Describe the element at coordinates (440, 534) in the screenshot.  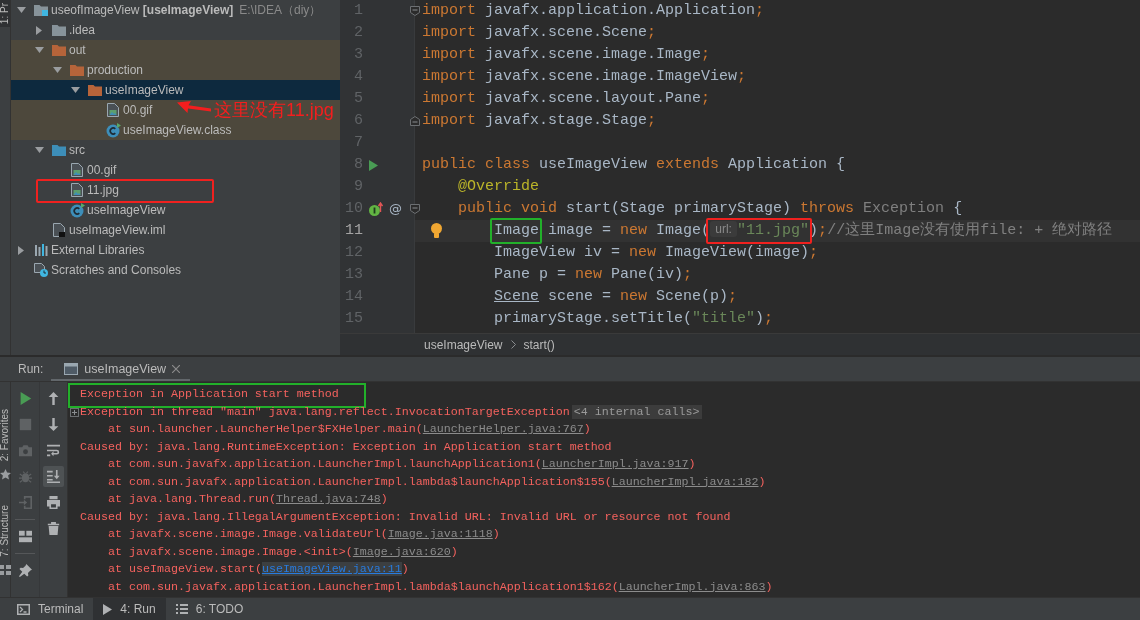
I see `source-link: Image.java:1118` at that location.